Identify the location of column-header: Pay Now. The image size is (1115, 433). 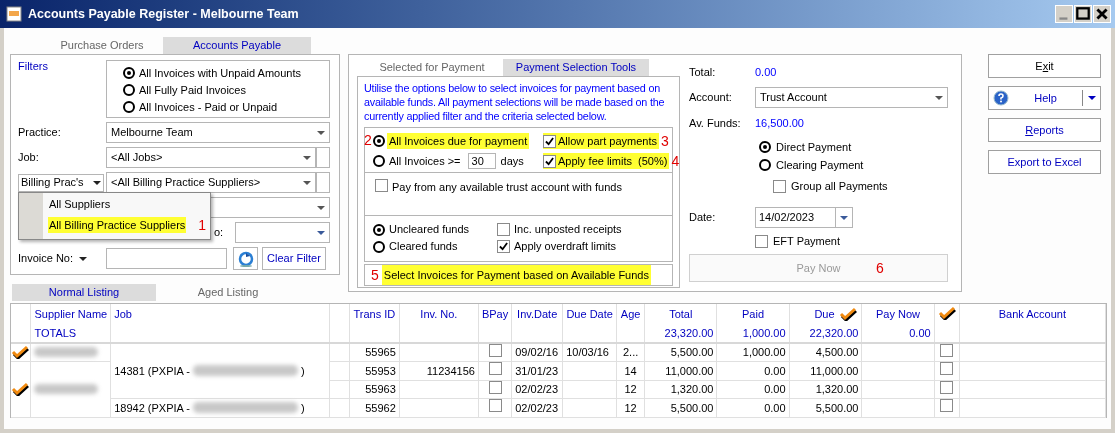
(898, 314).